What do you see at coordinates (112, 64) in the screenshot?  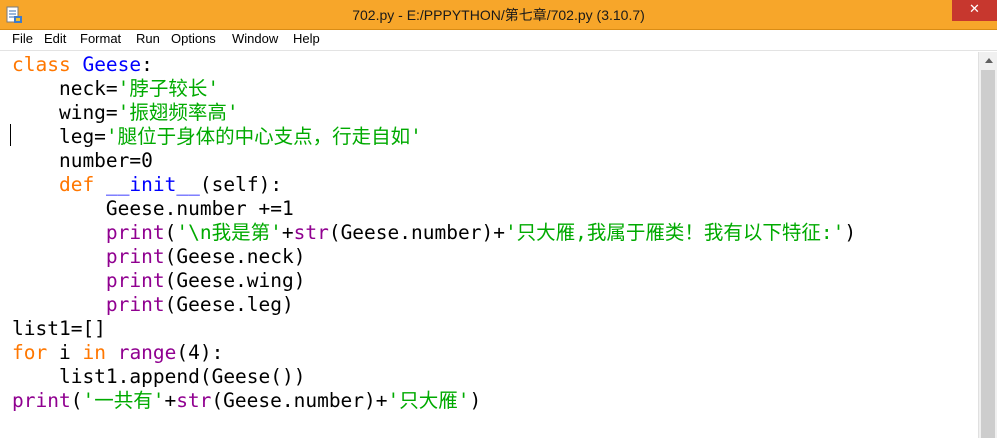 I see `code-token: Geese` at bounding box center [112, 64].